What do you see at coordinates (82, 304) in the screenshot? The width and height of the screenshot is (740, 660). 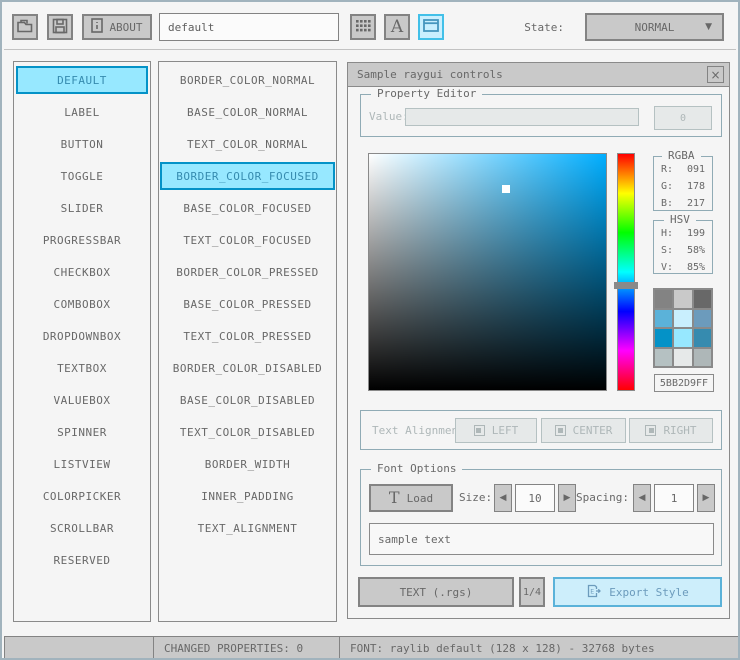 I see `controls-list-item: COMBOBOX` at bounding box center [82, 304].